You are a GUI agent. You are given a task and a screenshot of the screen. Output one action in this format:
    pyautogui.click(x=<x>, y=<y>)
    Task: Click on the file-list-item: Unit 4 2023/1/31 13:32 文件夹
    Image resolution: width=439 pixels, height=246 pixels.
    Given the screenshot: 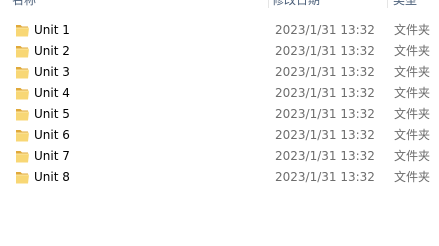 What is the action you would take?
    pyautogui.click(x=219, y=93)
    